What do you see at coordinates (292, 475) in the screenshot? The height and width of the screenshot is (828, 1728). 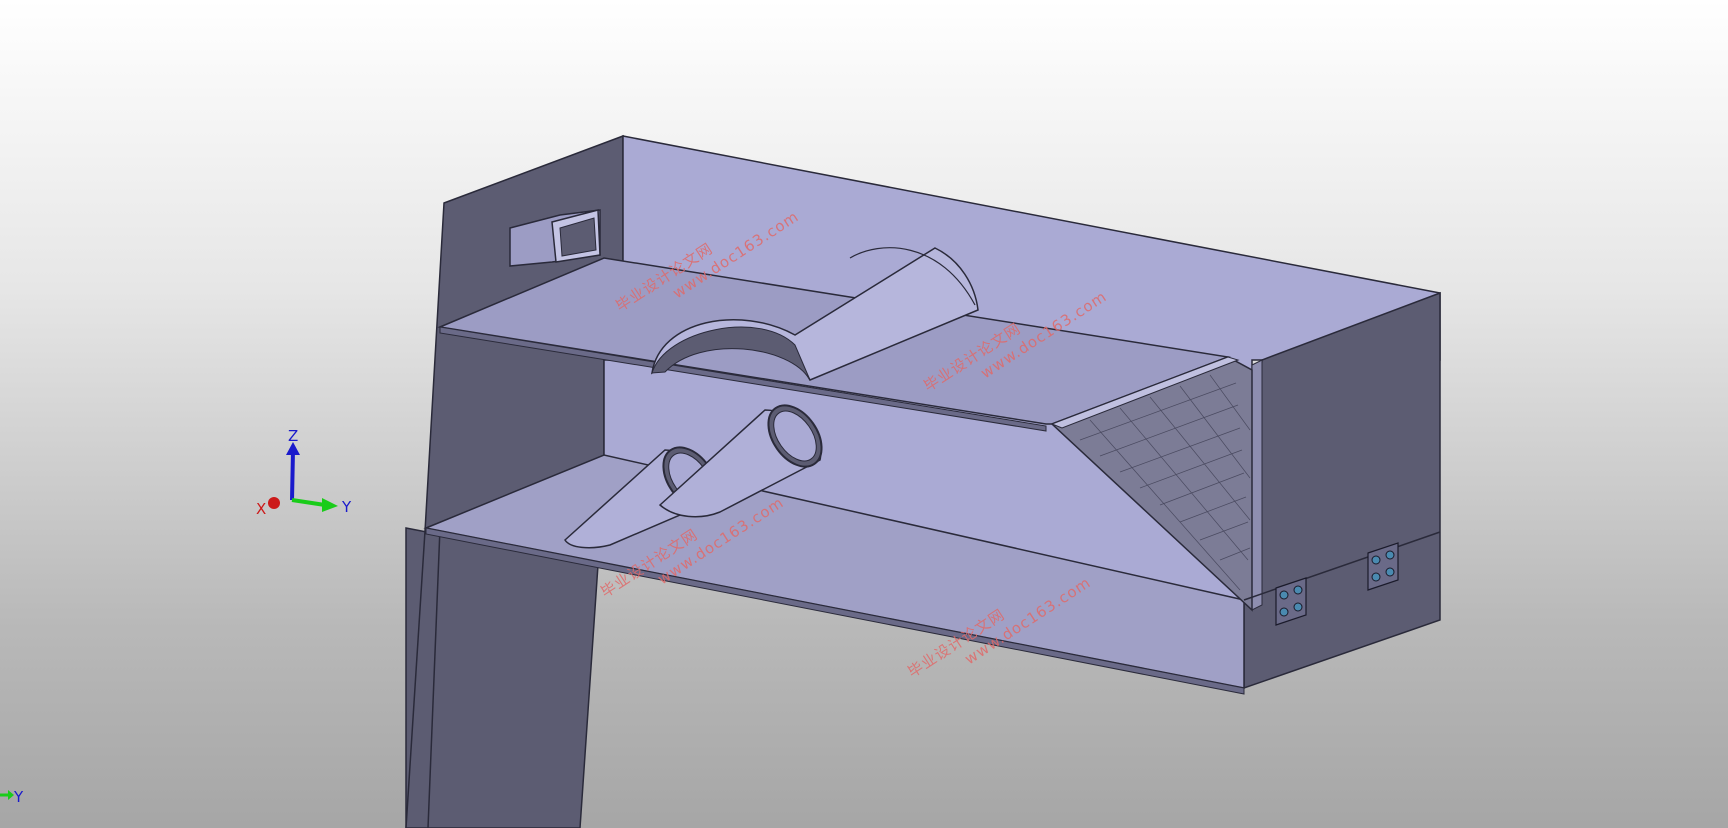 I see `z-axis` at bounding box center [292, 475].